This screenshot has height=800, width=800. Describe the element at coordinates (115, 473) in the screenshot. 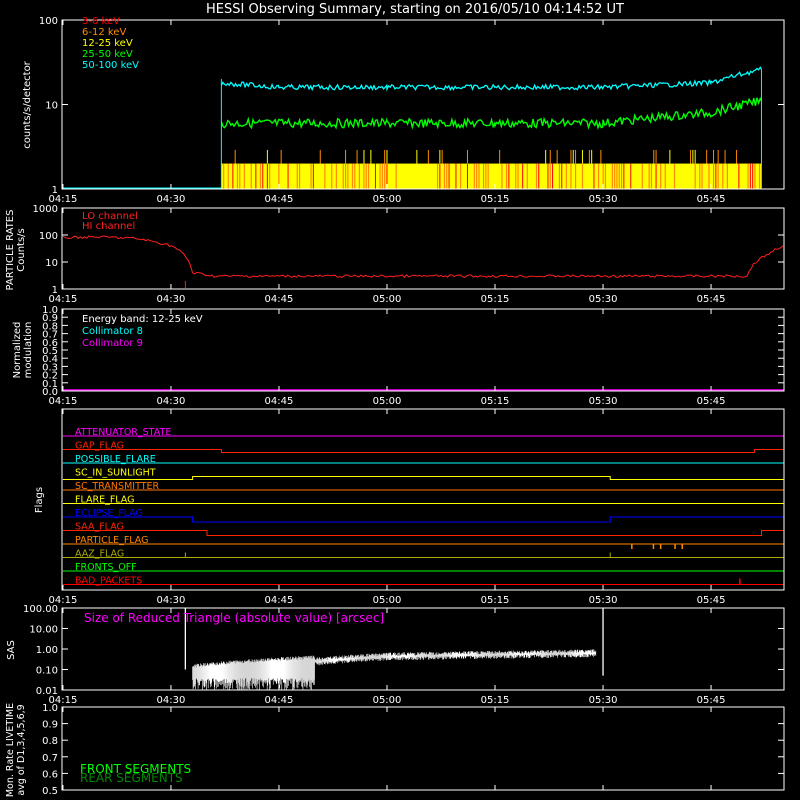

I see `flag-label-3: SC_IN_SUNLIGHT` at that location.